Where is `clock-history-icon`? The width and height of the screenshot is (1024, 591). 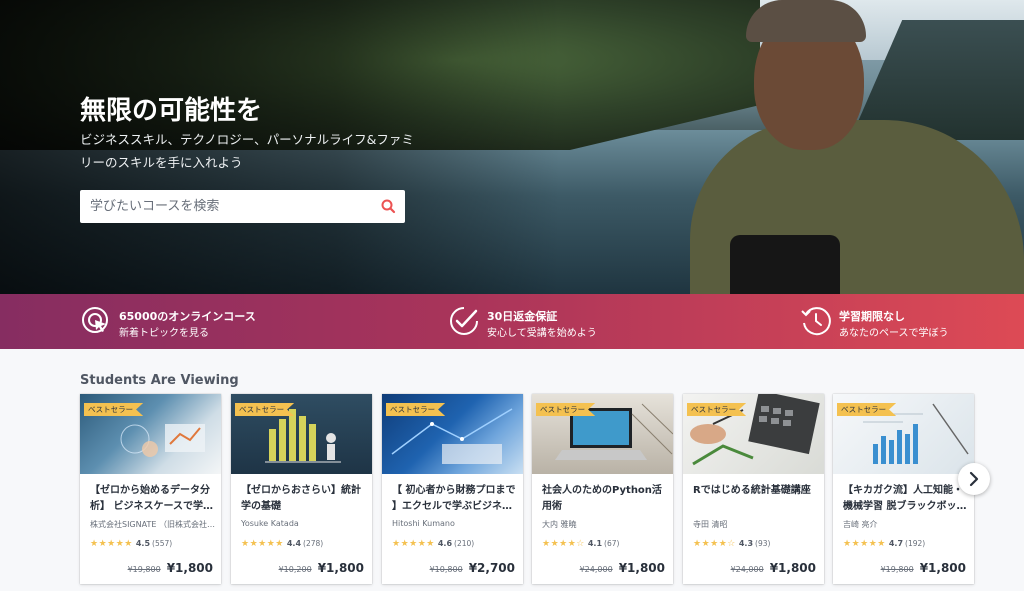 clock-history-icon is located at coordinates (816, 321).